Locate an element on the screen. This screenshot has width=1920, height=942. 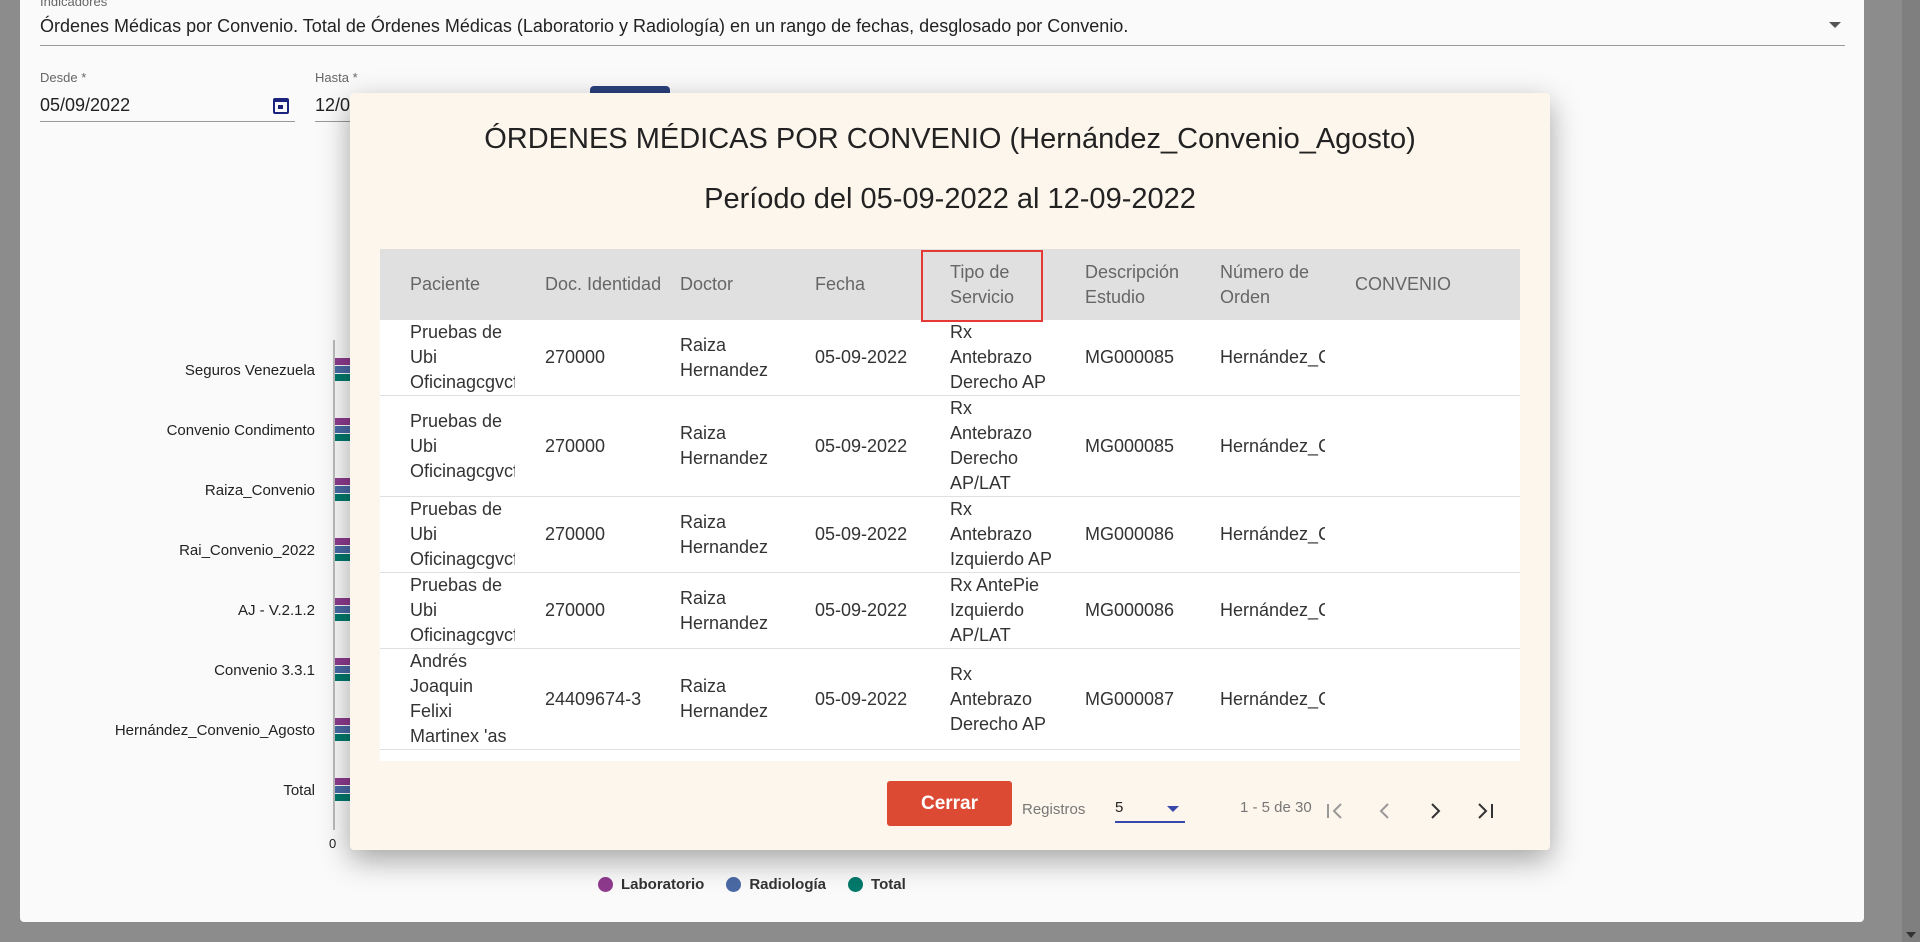
first-page-button is located at coordinates (1335, 811).